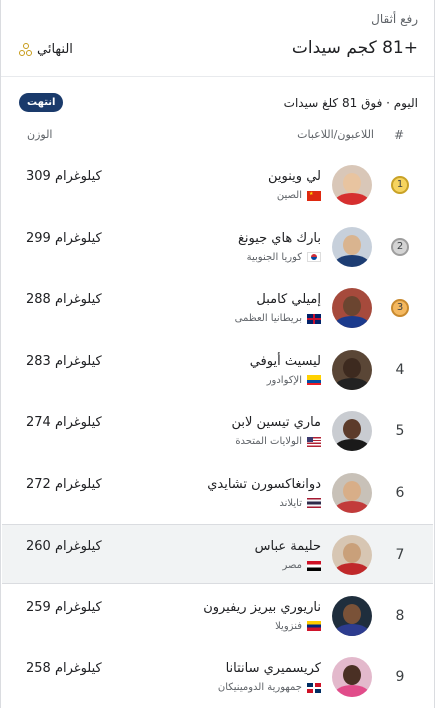 The width and height of the screenshot is (435, 708). Describe the element at coordinates (400, 555) in the screenshot. I see `rank-number: 7` at that location.